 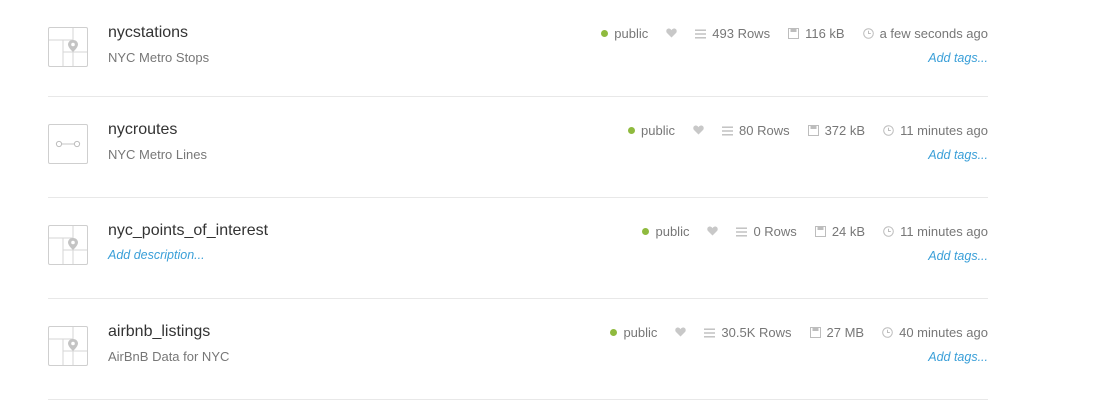 I want to click on dataset-meta: public 30.5K Rows 27 MB 40 minutes ago, so click(x=799, y=332).